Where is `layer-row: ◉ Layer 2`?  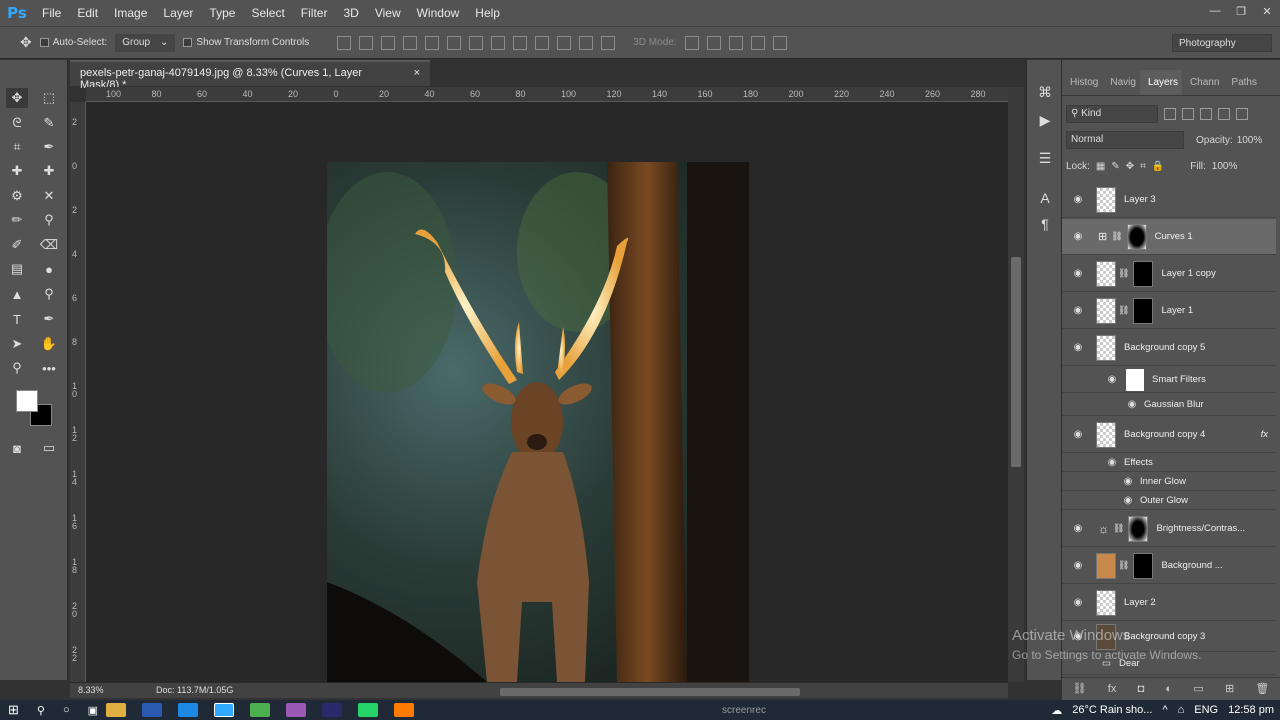
layer-row: ◉ Layer 2 is located at coordinates (1169, 603).